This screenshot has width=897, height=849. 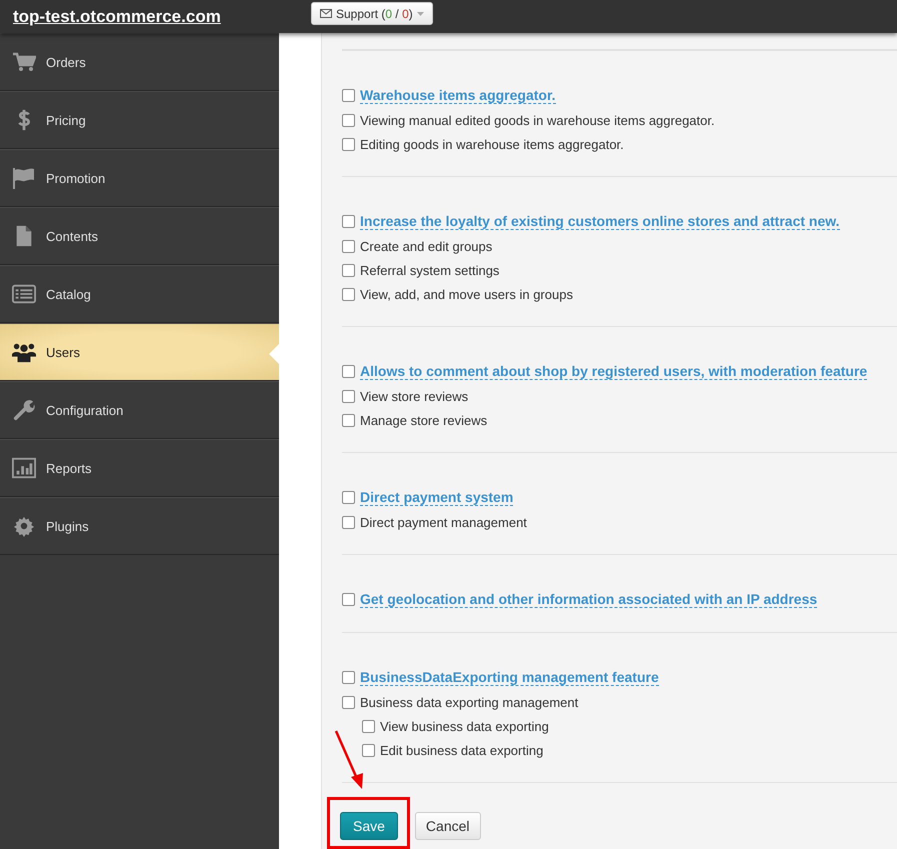 What do you see at coordinates (24, 62) in the screenshot?
I see `cart-icon` at bounding box center [24, 62].